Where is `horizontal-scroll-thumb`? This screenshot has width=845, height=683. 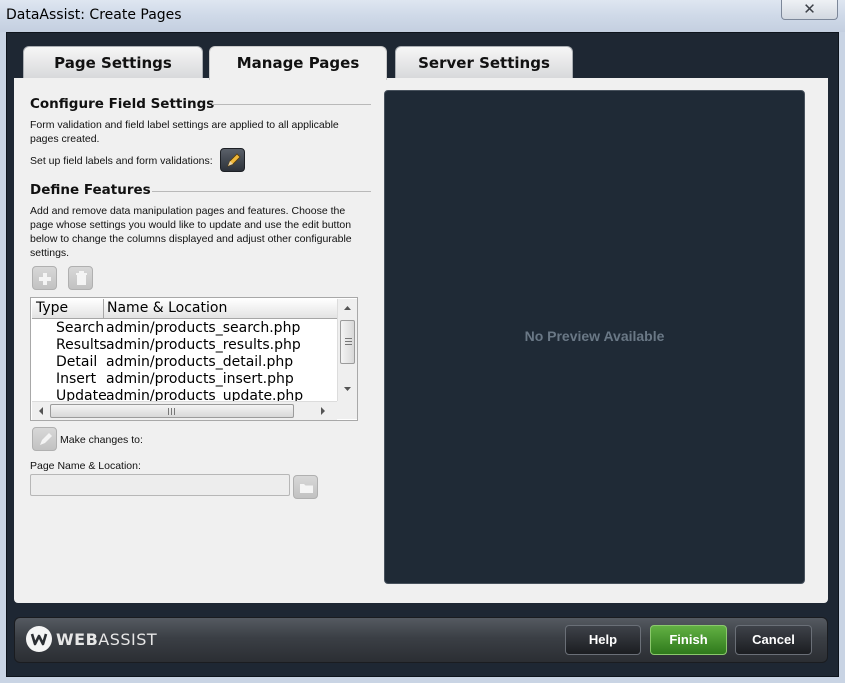 horizontal-scroll-thumb is located at coordinates (172, 411).